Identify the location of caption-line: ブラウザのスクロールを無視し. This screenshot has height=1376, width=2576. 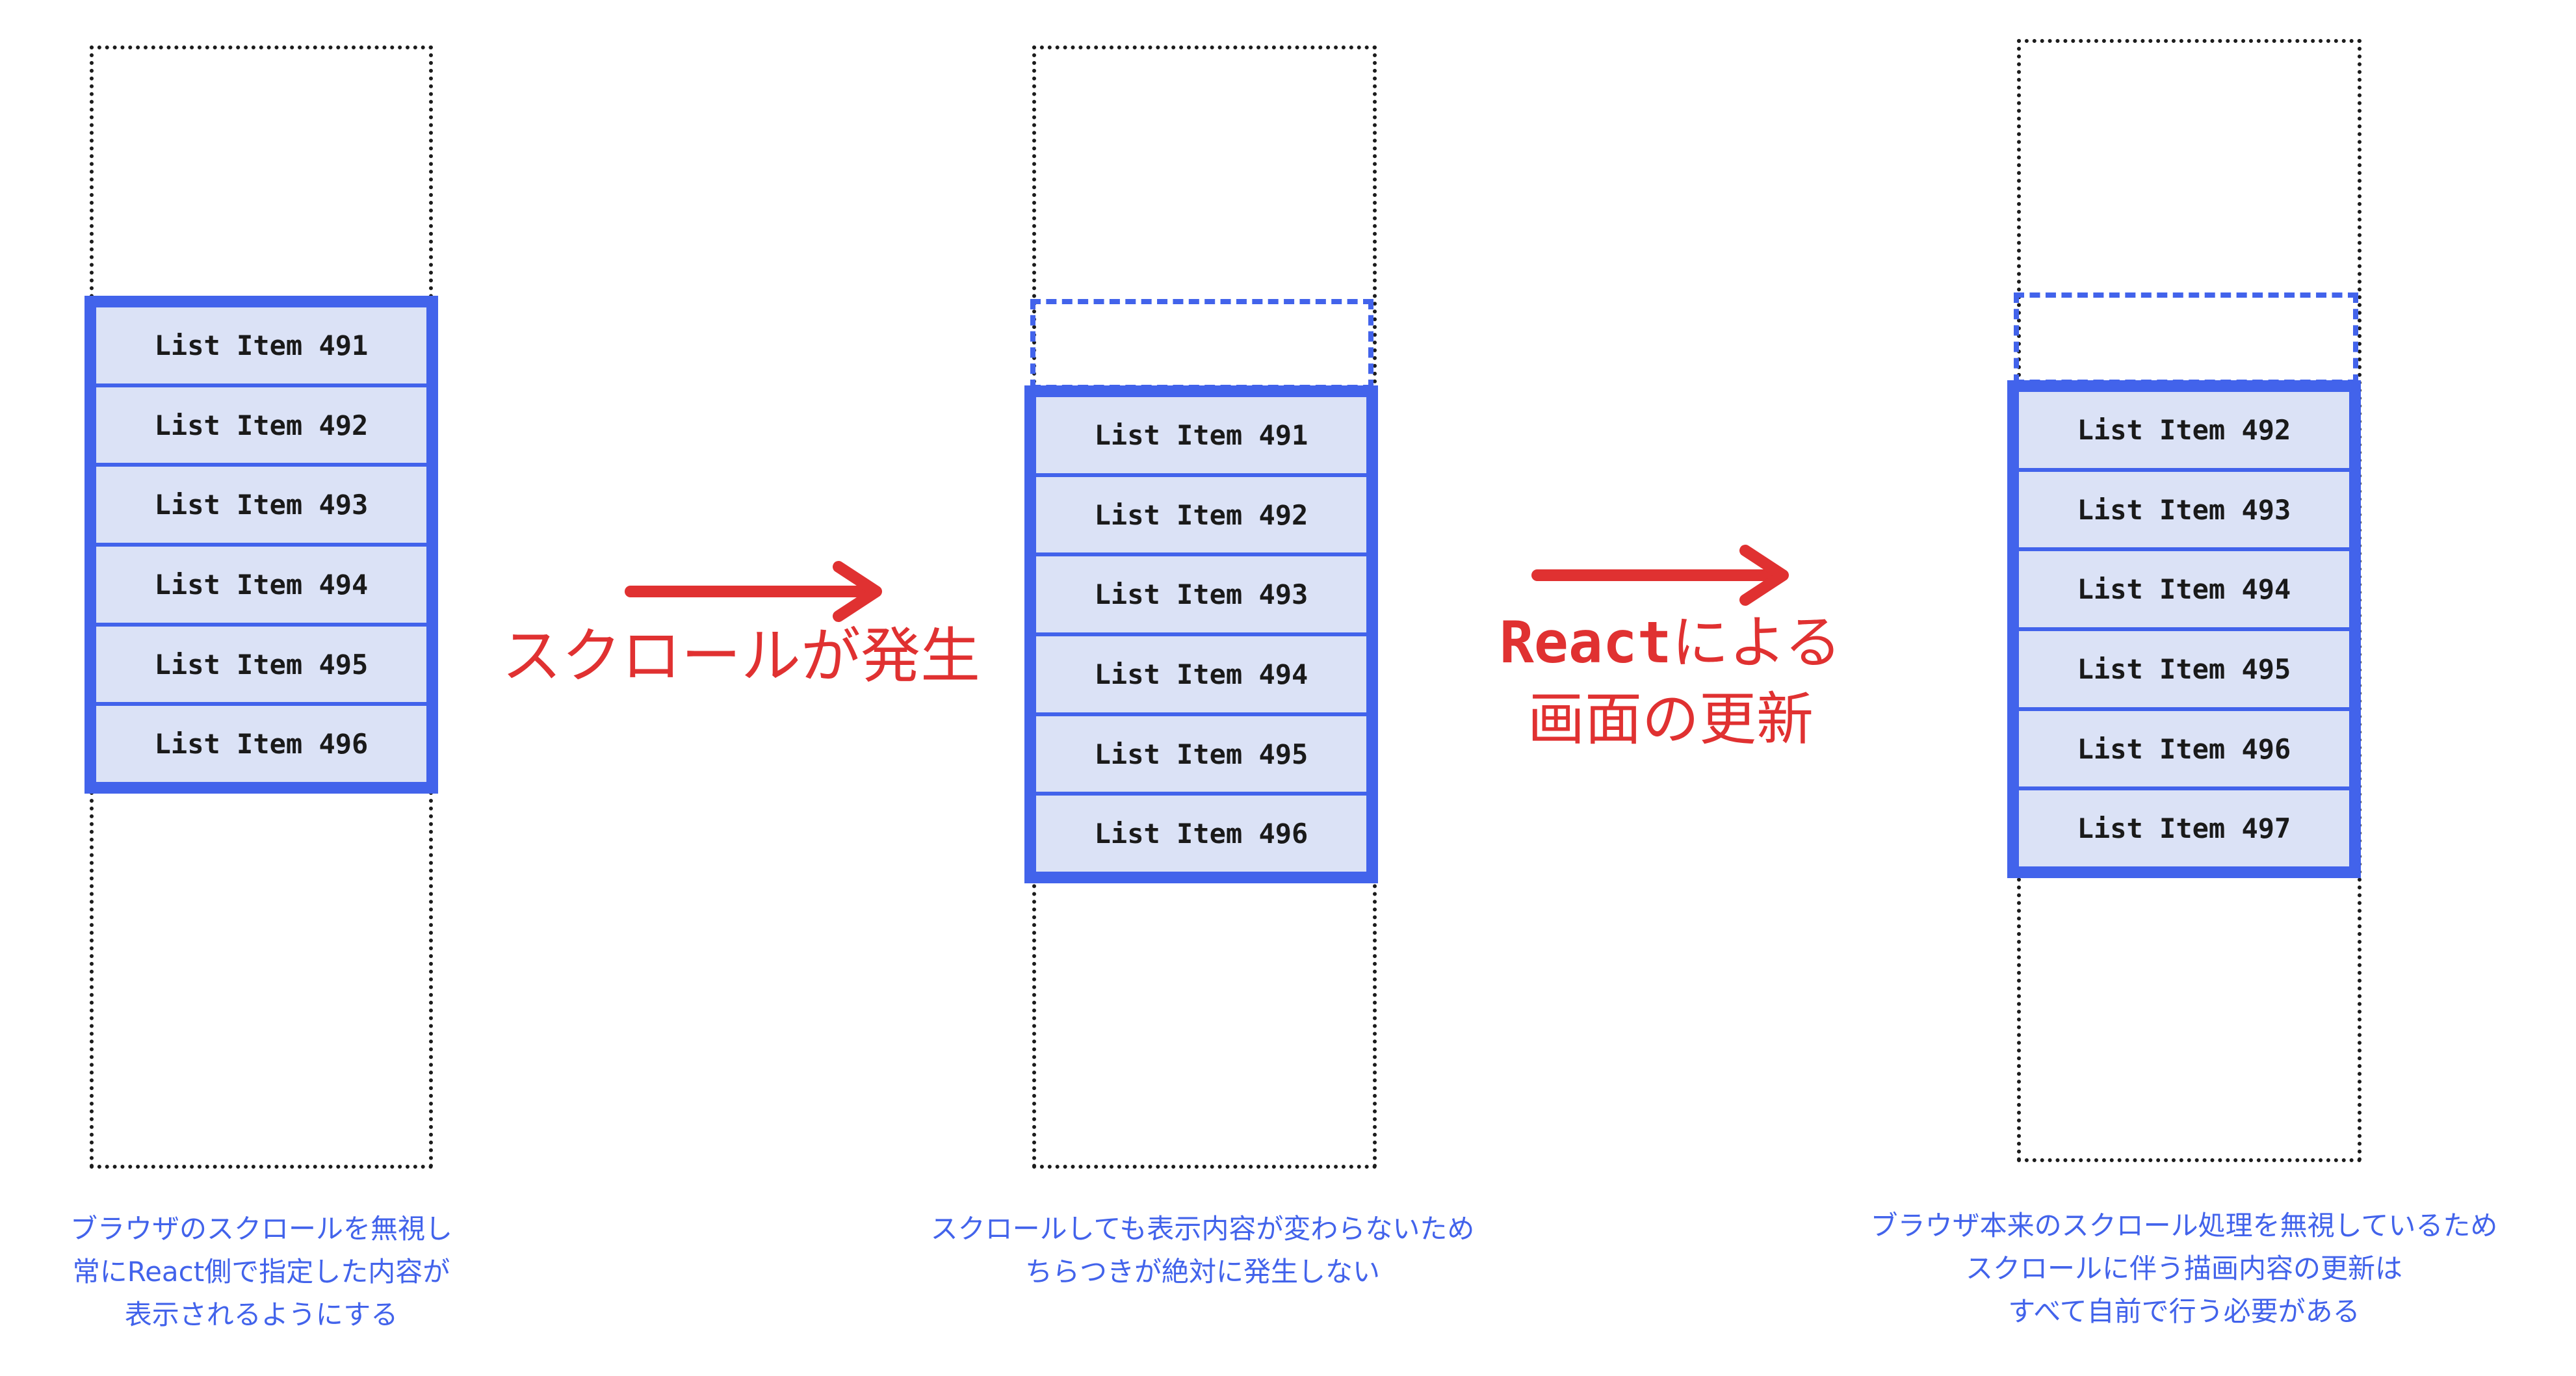
(261, 1229).